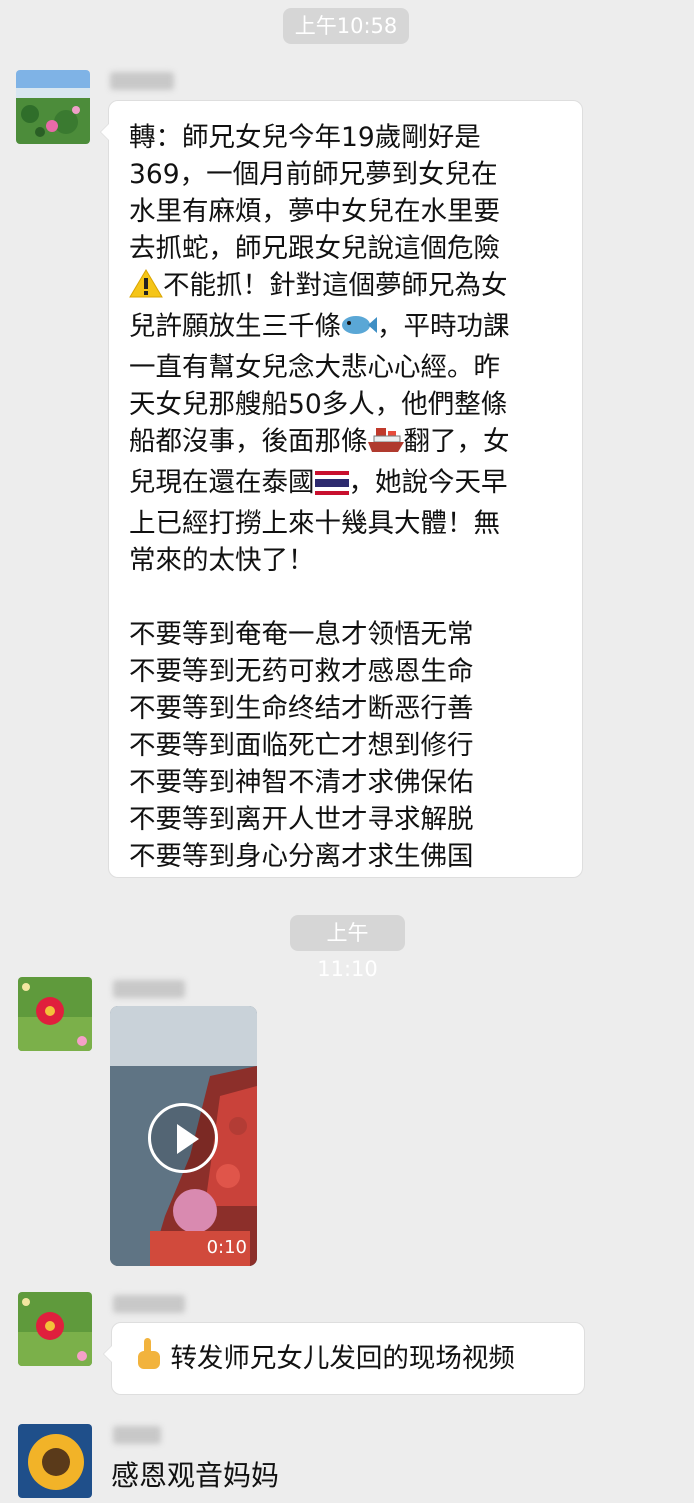 Image resolution: width=694 pixels, height=1503 pixels. Describe the element at coordinates (301, 782) in the screenshot. I see `verse-line: 不要等到神智不清才求佛保佑` at that location.